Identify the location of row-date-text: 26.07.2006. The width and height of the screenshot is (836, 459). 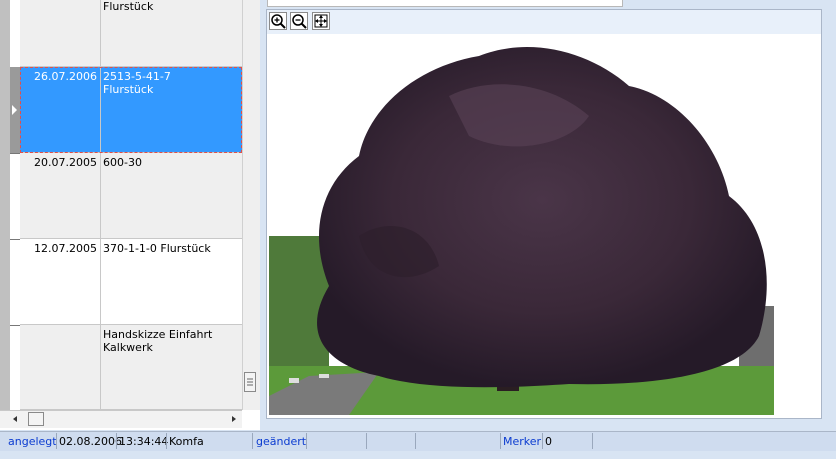
(65, 76).